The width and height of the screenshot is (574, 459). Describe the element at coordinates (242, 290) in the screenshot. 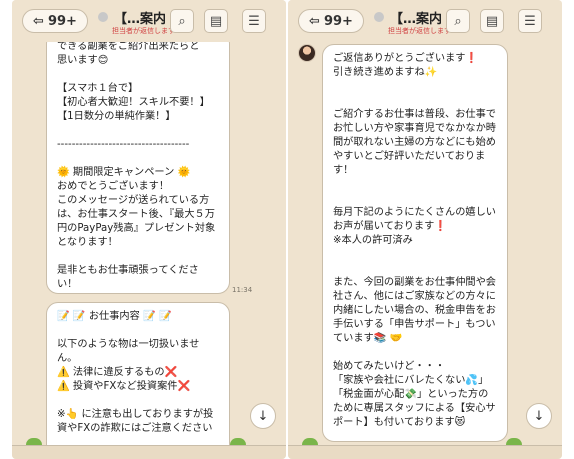

I see `message-time: 11:34` at that location.